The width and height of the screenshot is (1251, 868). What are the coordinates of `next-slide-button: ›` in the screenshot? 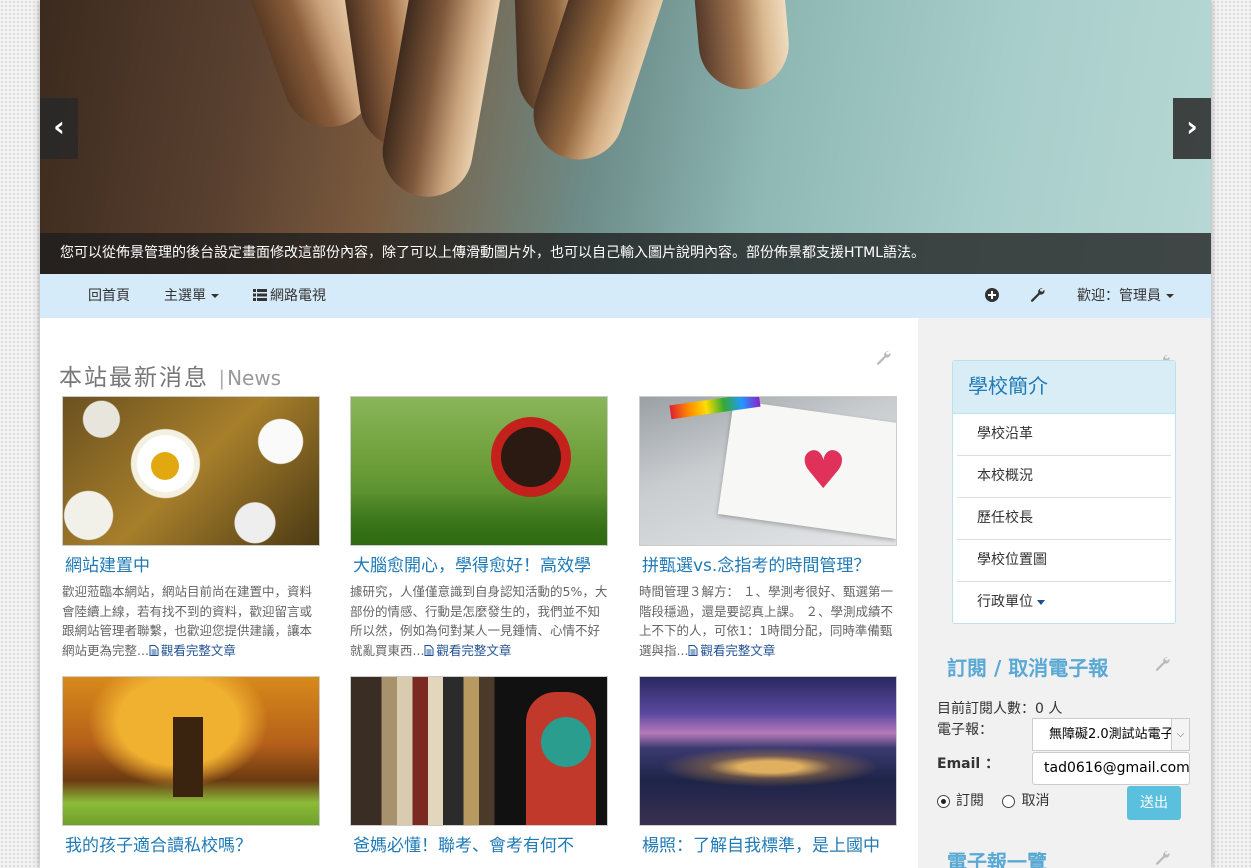 It's located at (1192, 128).